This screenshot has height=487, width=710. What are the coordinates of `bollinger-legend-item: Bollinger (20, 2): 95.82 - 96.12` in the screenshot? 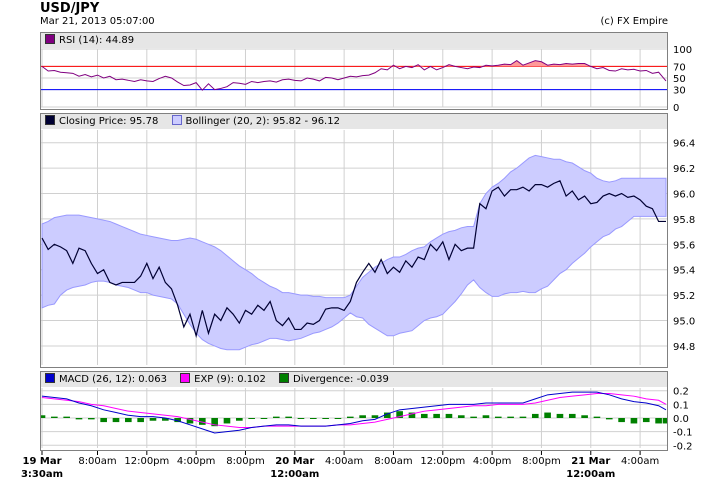 It's located at (255, 121).